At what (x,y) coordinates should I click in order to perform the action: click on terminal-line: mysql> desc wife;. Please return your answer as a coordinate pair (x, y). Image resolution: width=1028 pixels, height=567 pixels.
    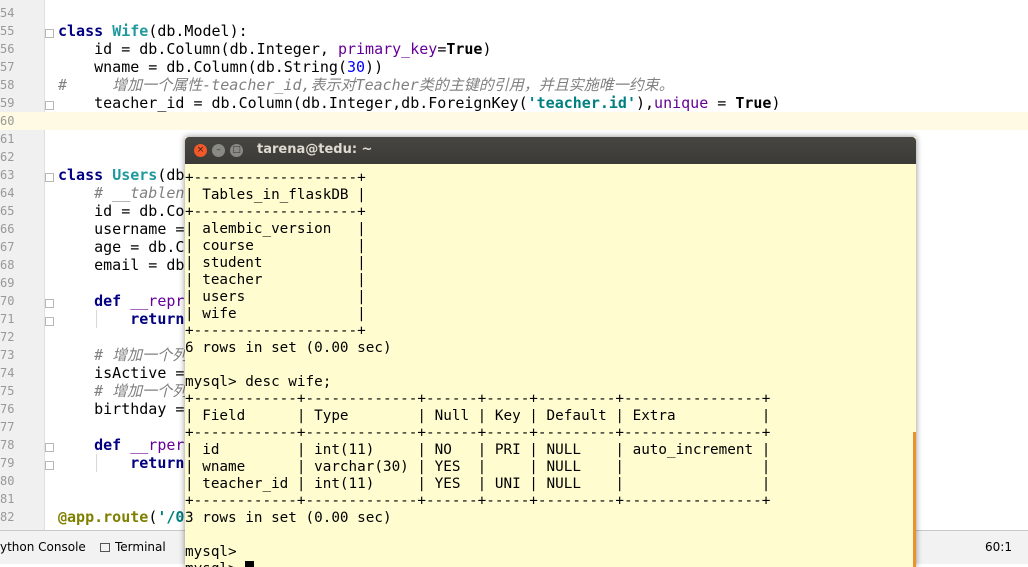
    Looking at the image, I should click on (258, 382).